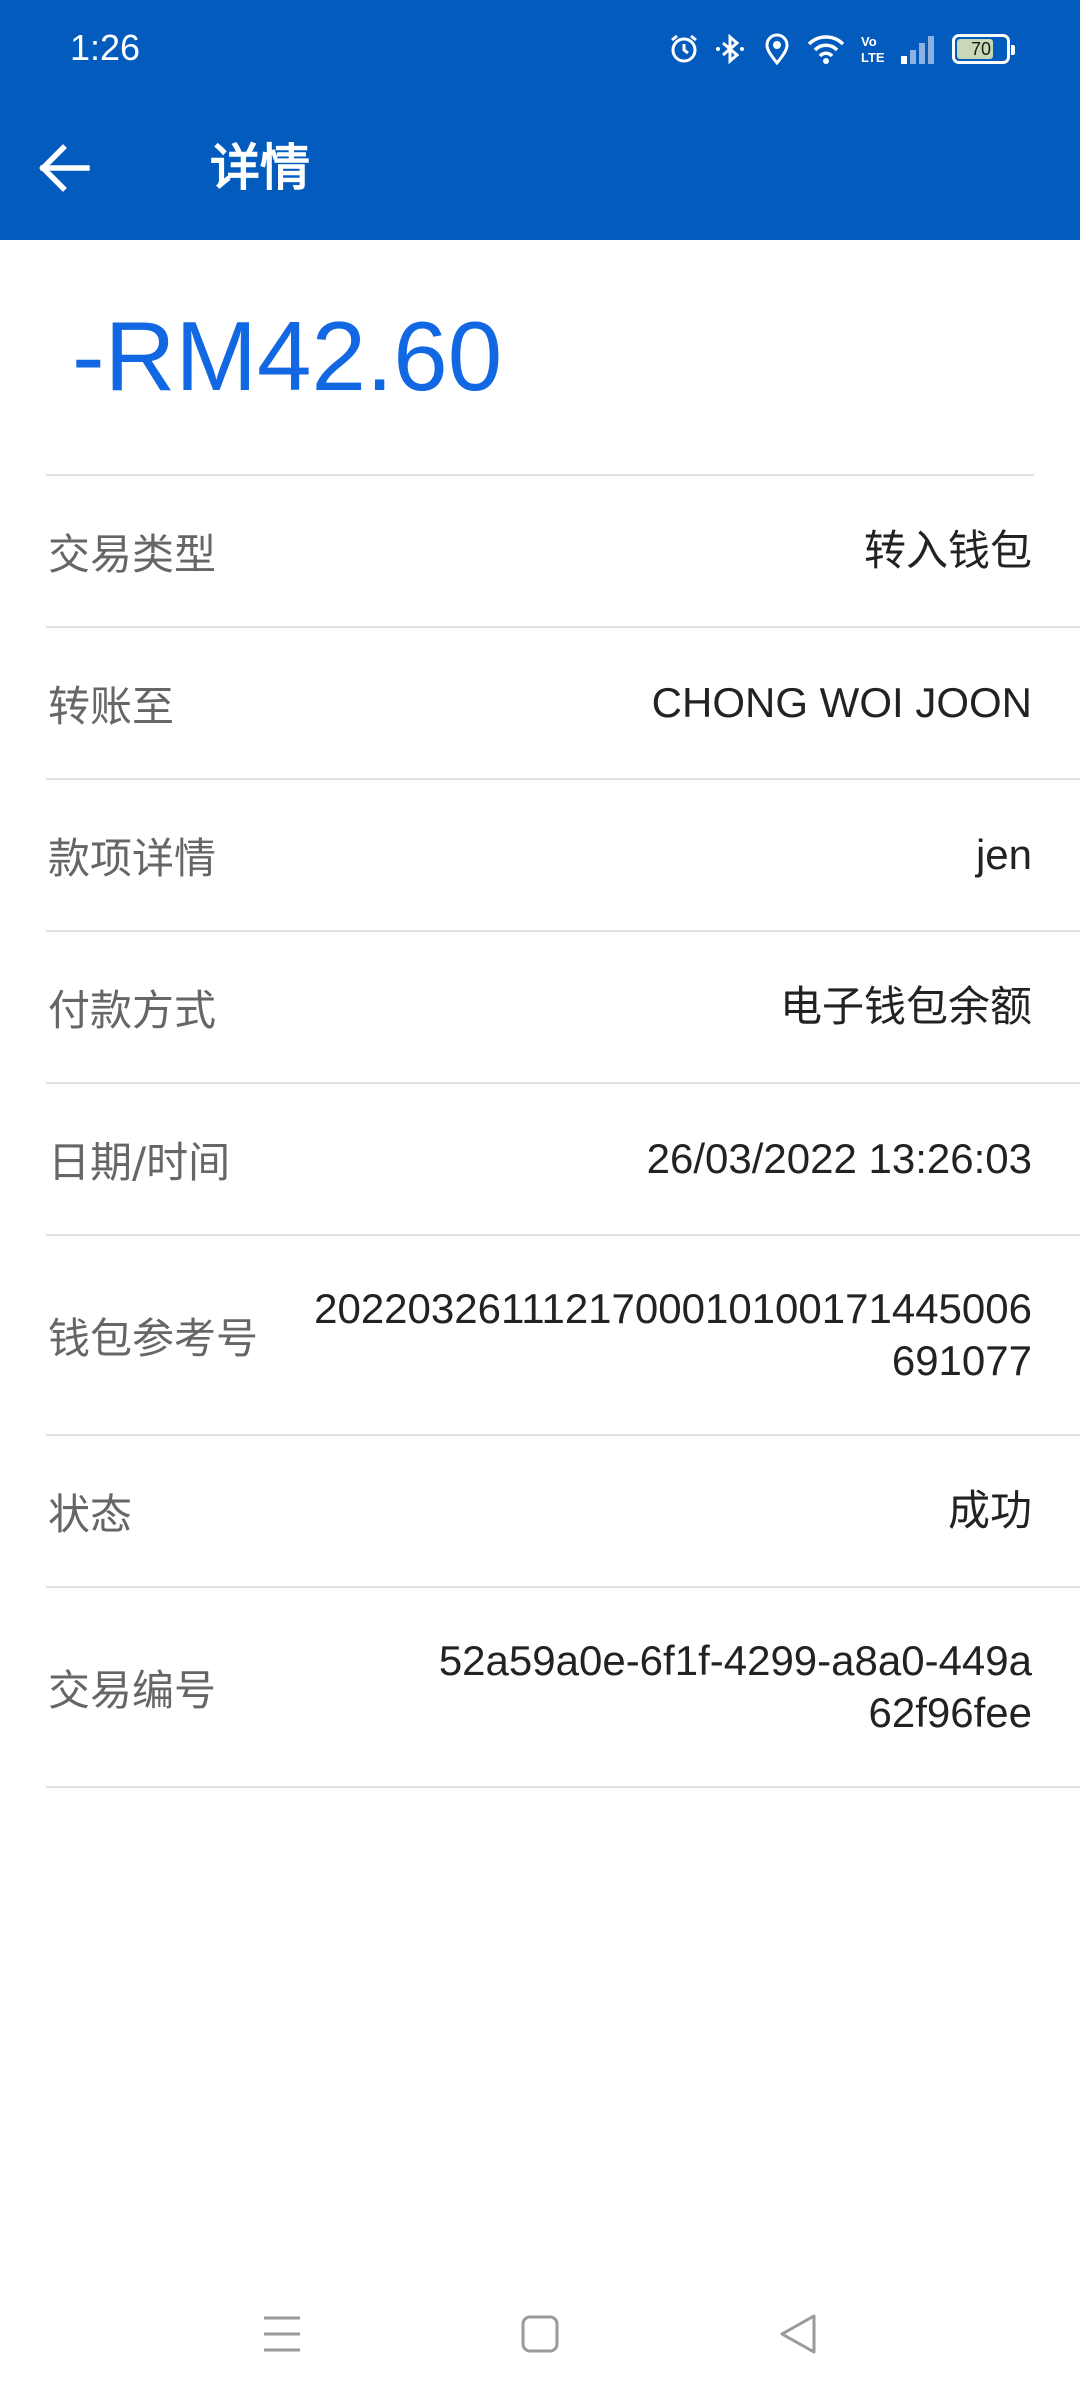  I want to click on system-nav-bar, so click(540, 2332).